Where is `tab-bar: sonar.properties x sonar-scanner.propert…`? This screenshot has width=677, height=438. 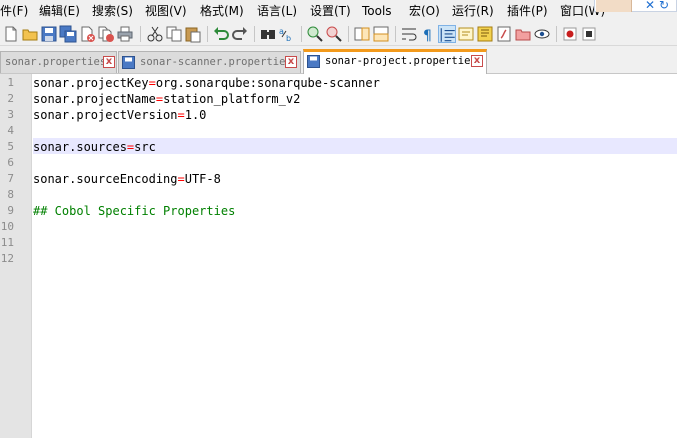 tab-bar: sonar.properties x sonar-scanner.propert… is located at coordinates (338, 60).